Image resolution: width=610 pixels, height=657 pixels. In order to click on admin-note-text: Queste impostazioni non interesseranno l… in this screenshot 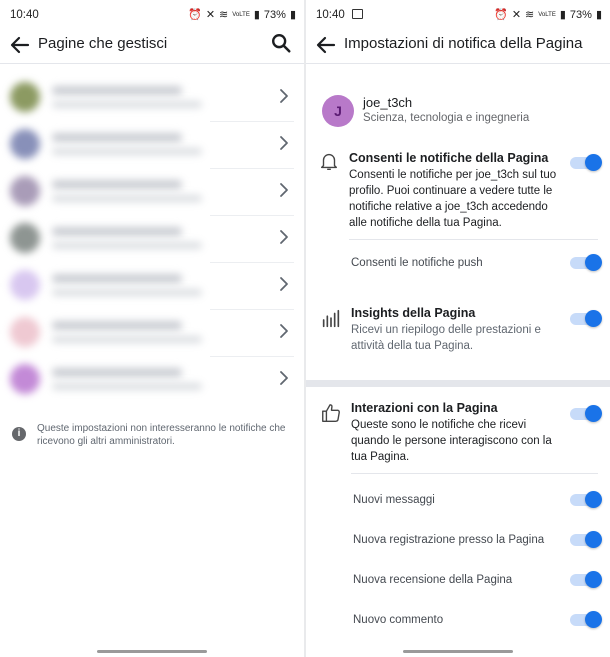, I will do `click(161, 435)`.